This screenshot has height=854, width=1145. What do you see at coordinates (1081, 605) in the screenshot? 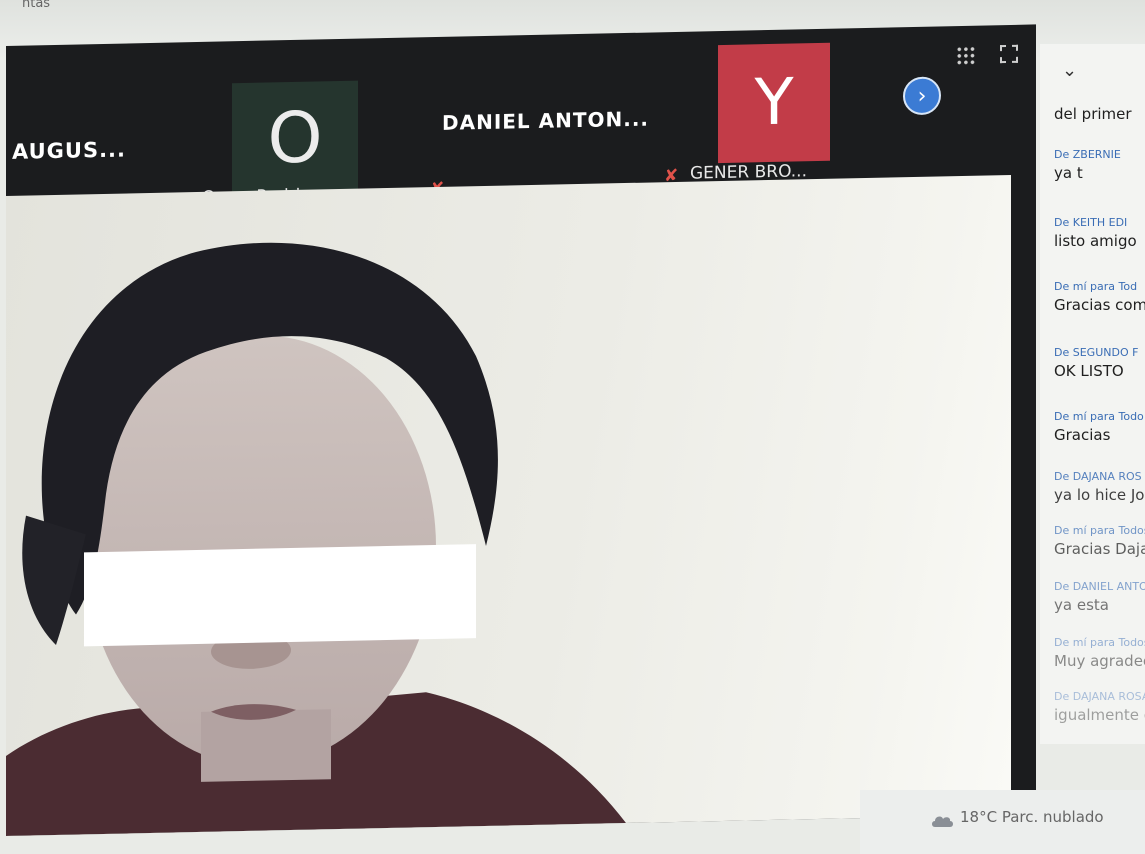
I see `chat-message-text: ya esta` at bounding box center [1081, 605].